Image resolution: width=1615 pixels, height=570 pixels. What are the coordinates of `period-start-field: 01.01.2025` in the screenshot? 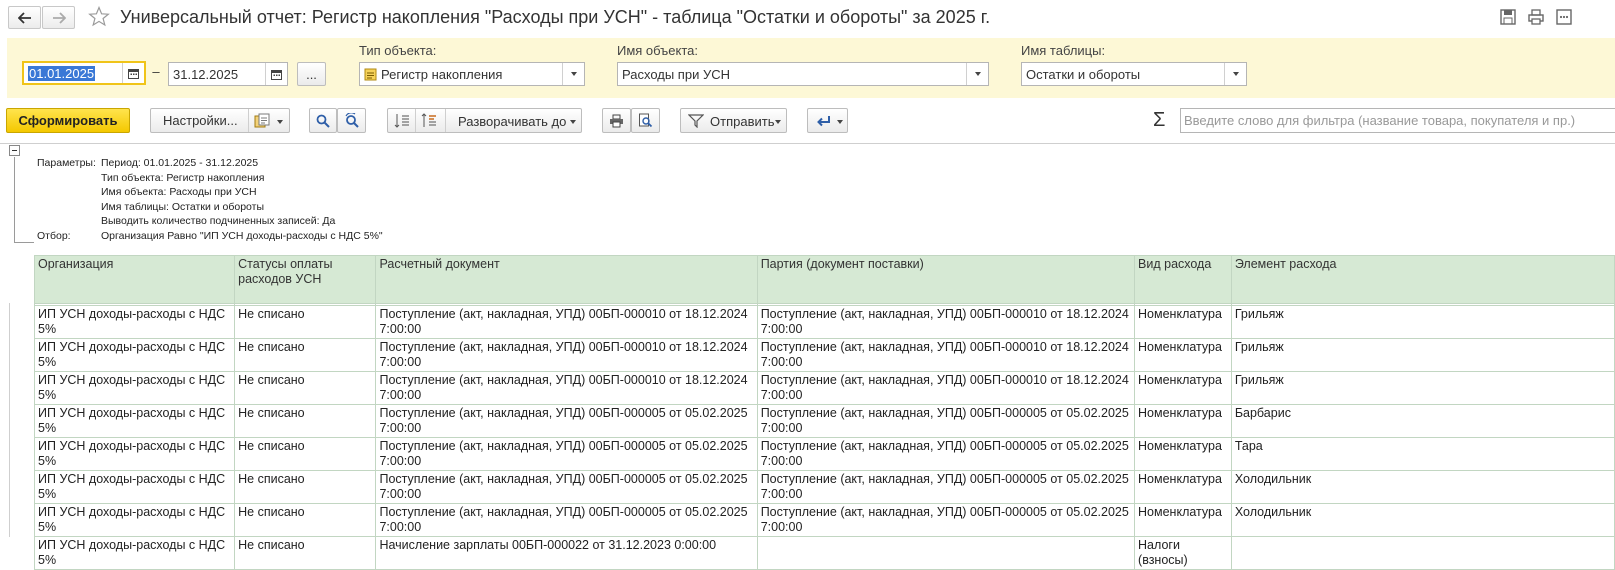 It's located at (84, 73).